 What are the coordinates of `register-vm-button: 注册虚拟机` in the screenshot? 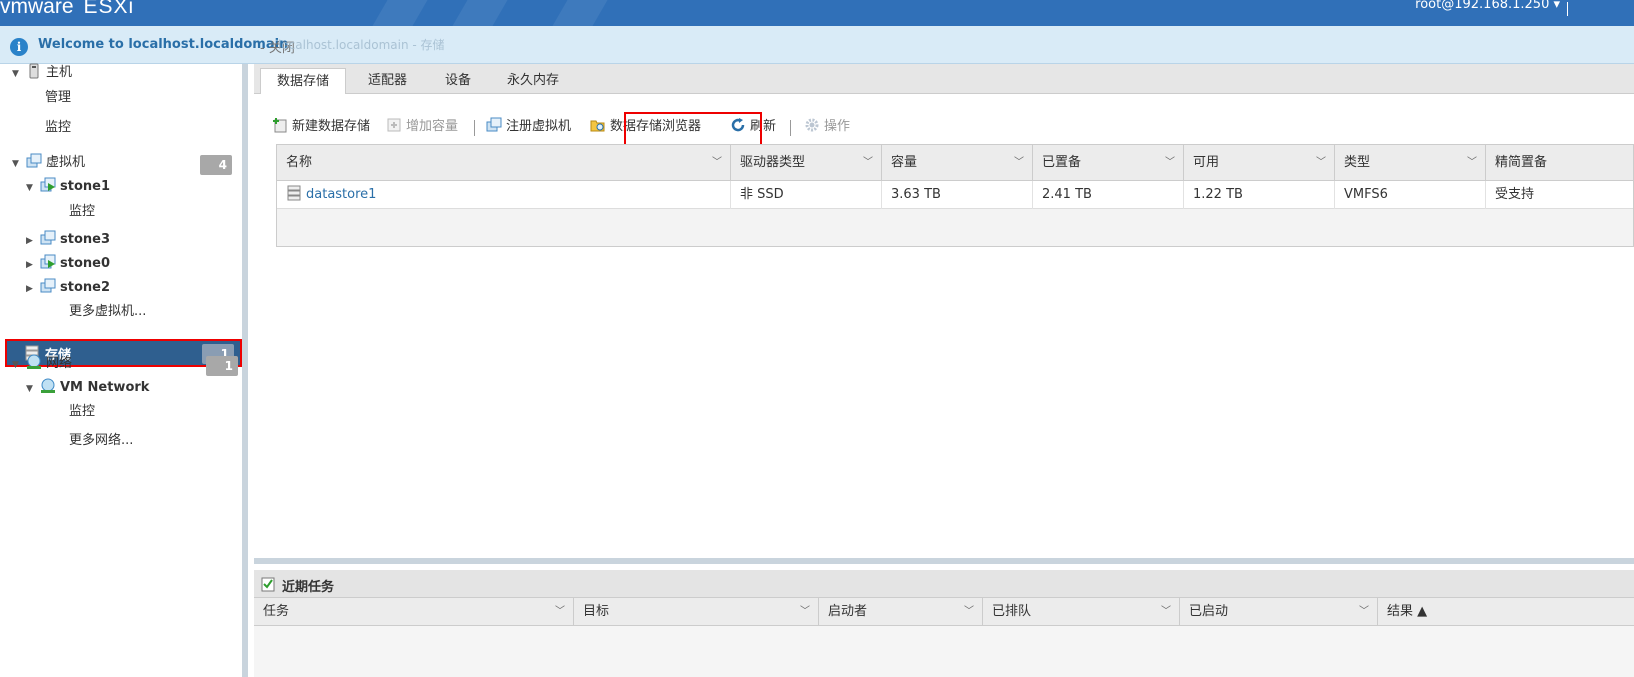 It's located at (528, 127).